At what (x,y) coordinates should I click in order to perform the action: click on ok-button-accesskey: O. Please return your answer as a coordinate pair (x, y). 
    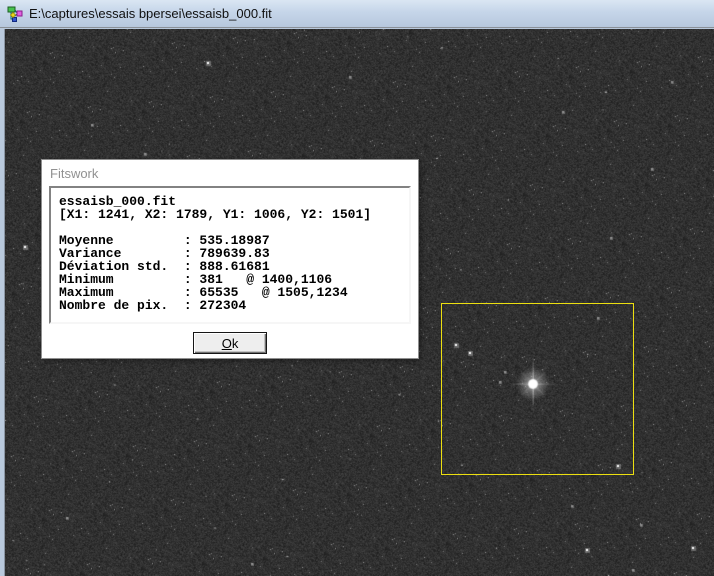
    Looking at the image, I should click on (226, 343).